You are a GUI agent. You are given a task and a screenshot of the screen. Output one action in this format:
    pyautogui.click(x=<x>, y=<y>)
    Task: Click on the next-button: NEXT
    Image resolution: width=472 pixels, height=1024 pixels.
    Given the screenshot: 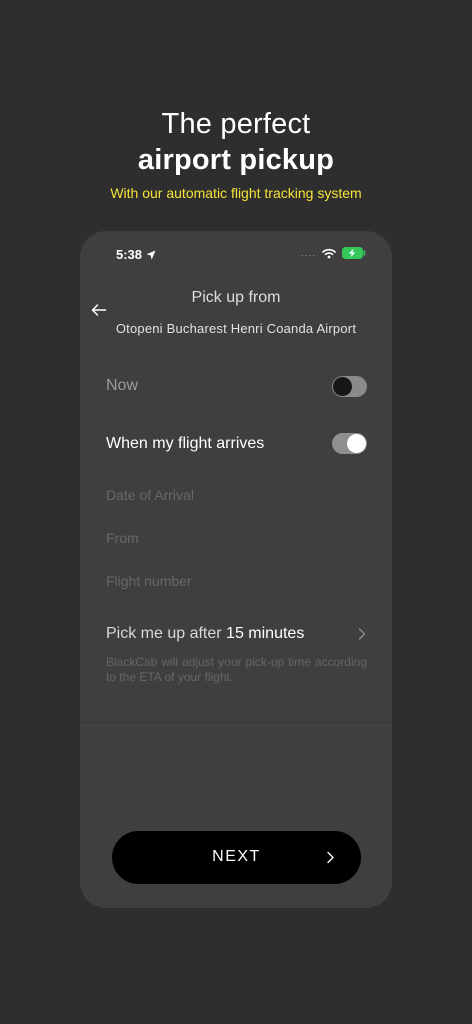 What is the action you would take?
    pyautogui.click(x=236, y=857)
    